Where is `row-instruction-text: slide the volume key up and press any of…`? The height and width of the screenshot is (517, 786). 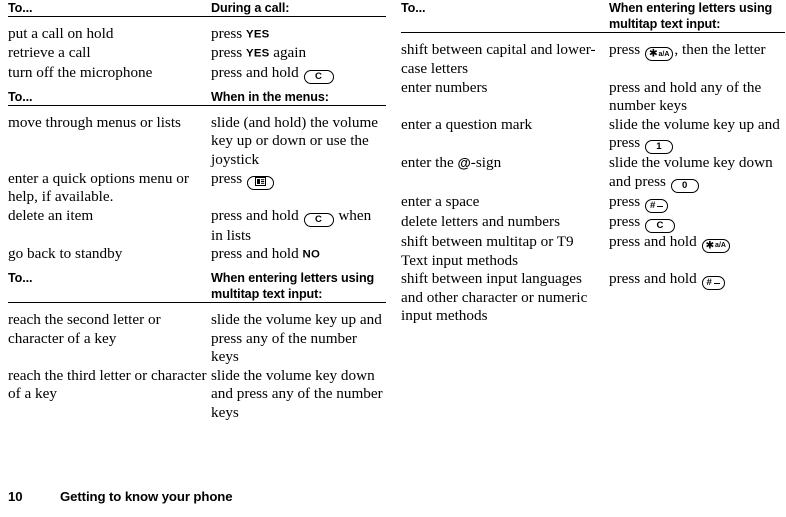 row-instruction-text: slide the volume key up and press any of… is located at coordinates (296, 338).